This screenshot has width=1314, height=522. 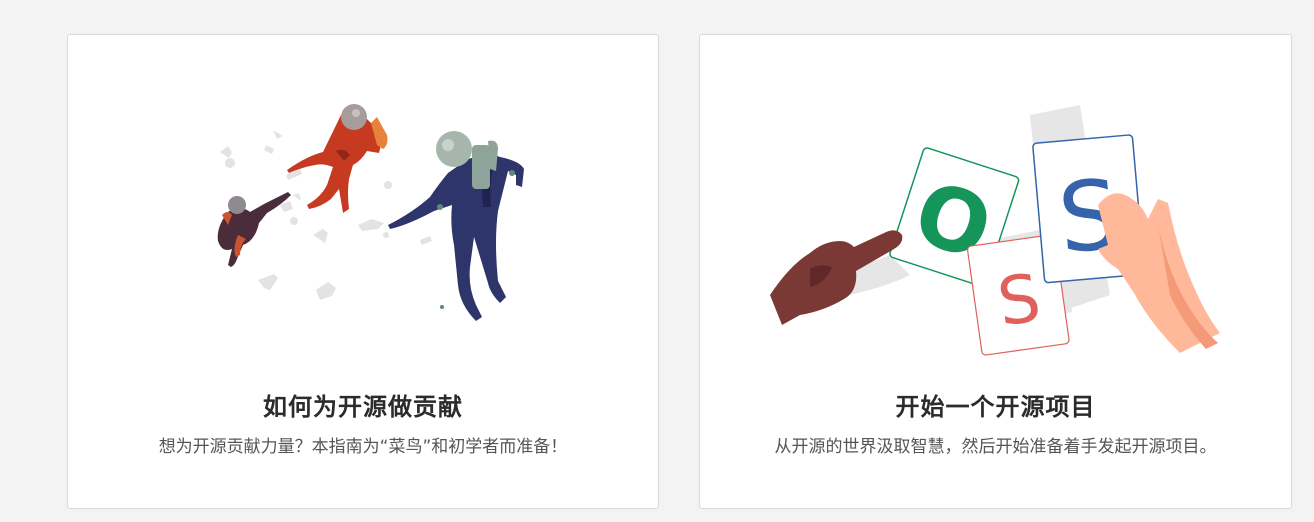 I want to click on navy-astronaut-icon, so click(x=456, y=226).